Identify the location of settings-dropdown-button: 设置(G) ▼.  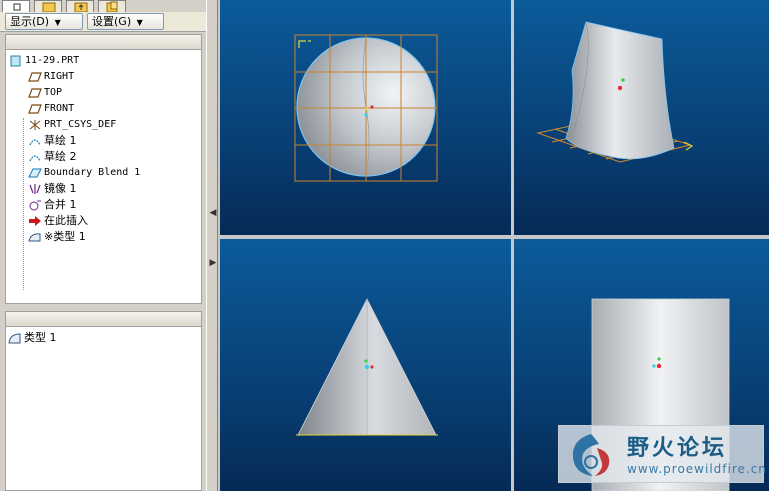
(125, 21).